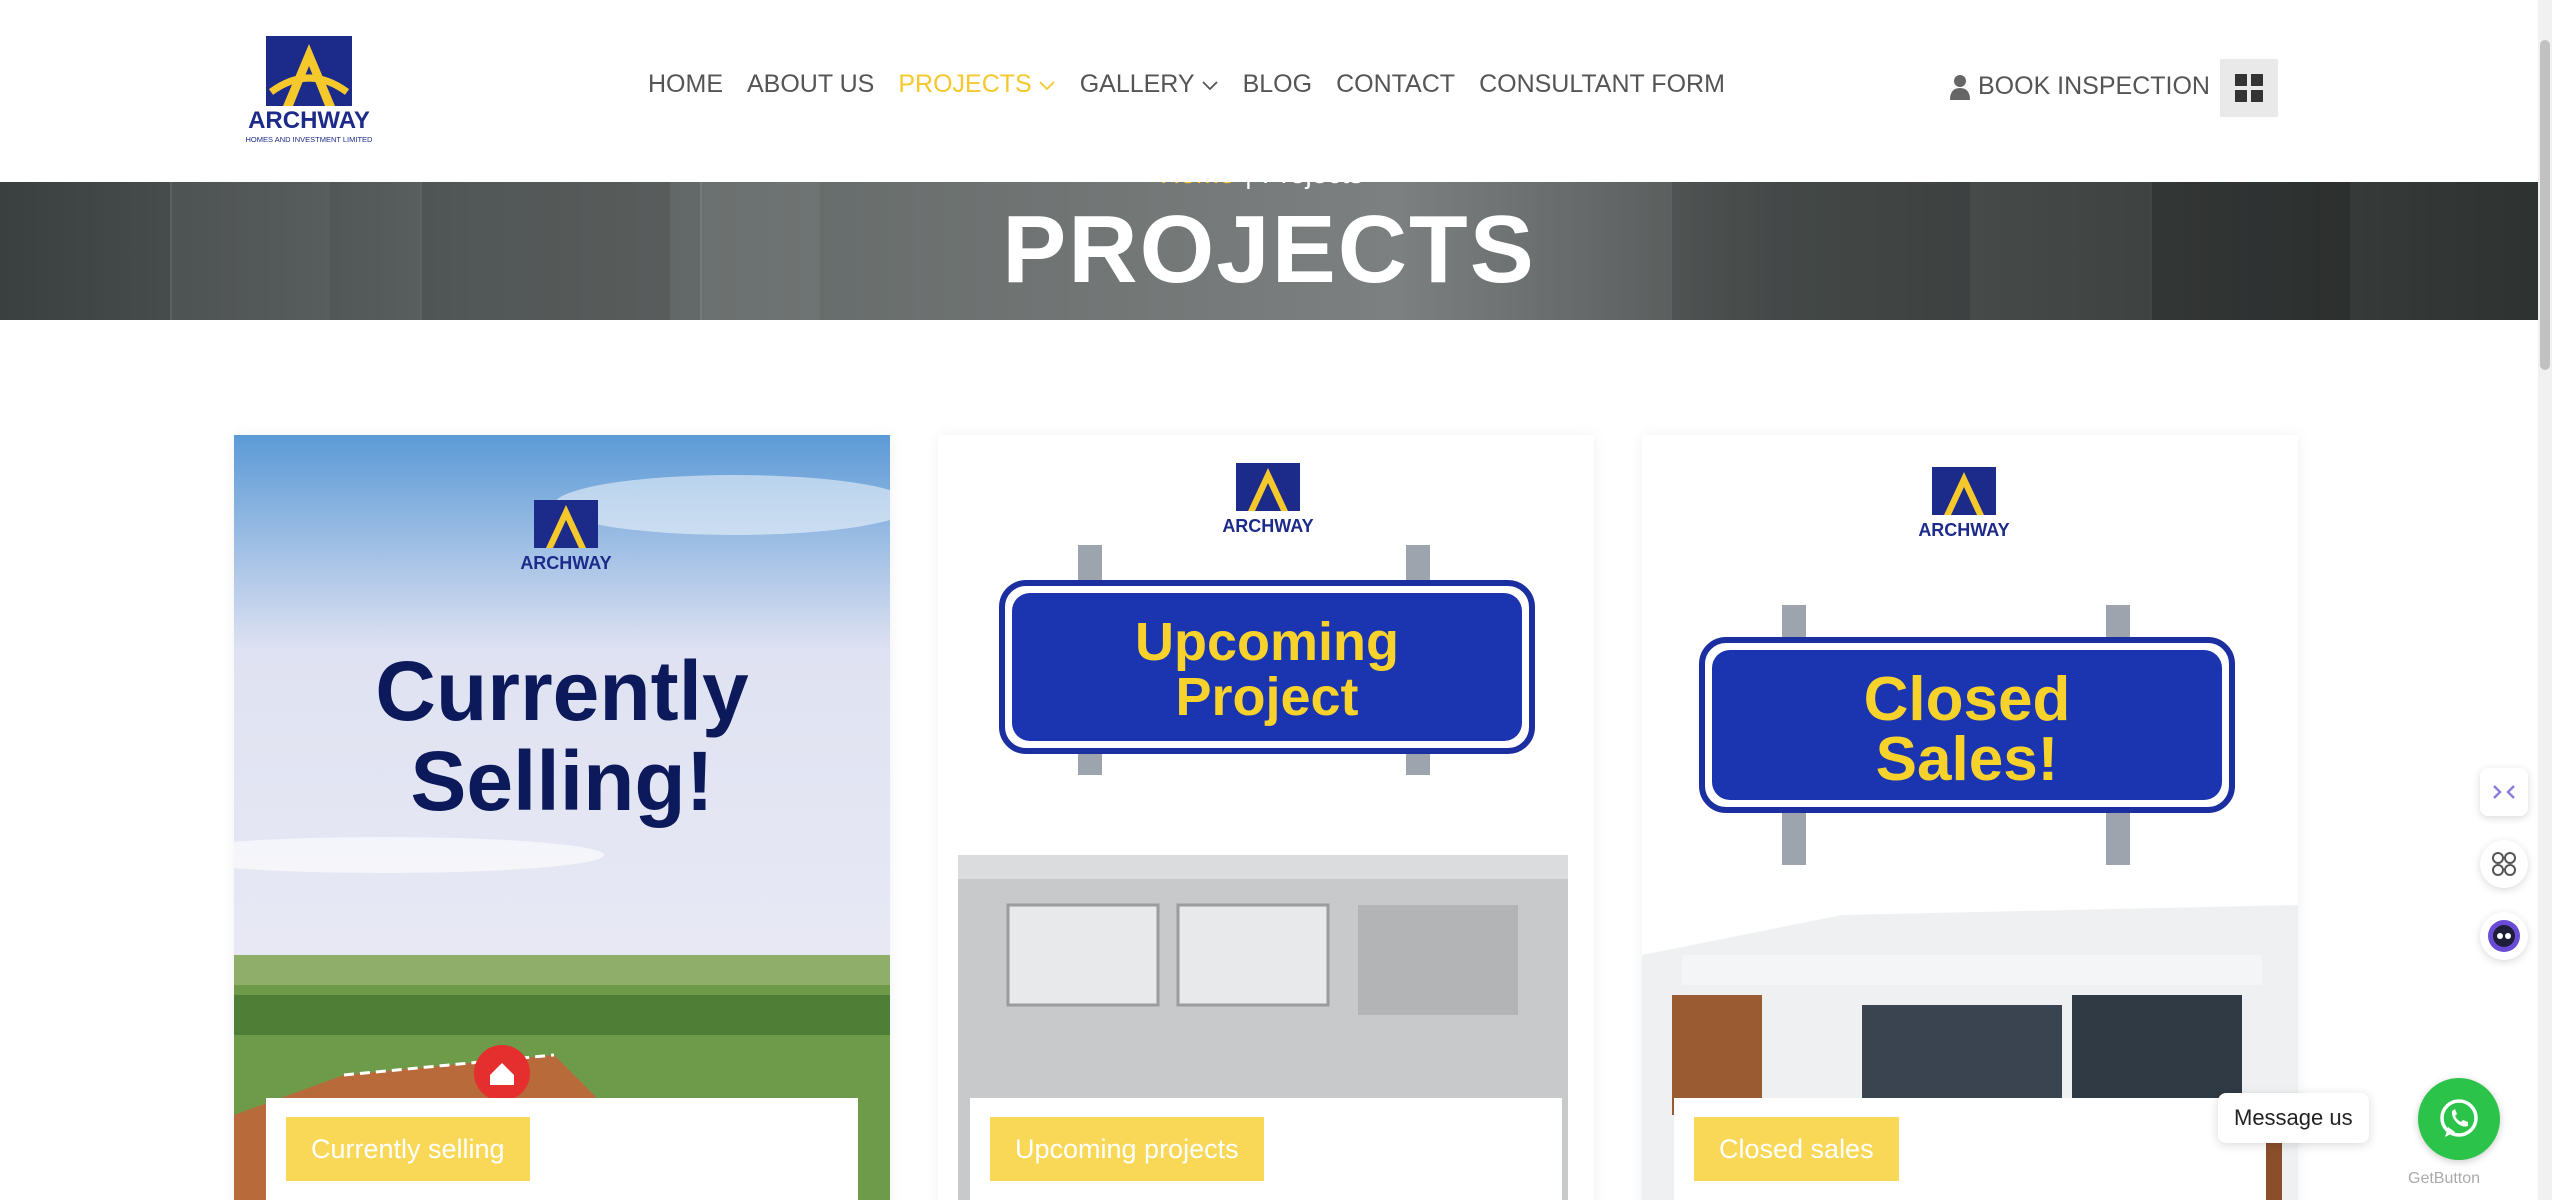 This screenshot has height=1200, width=2552. I want to click on archway-logo: ARCHWAY HOMES AND INVESTMENT LIMITED, so click(309, 90).